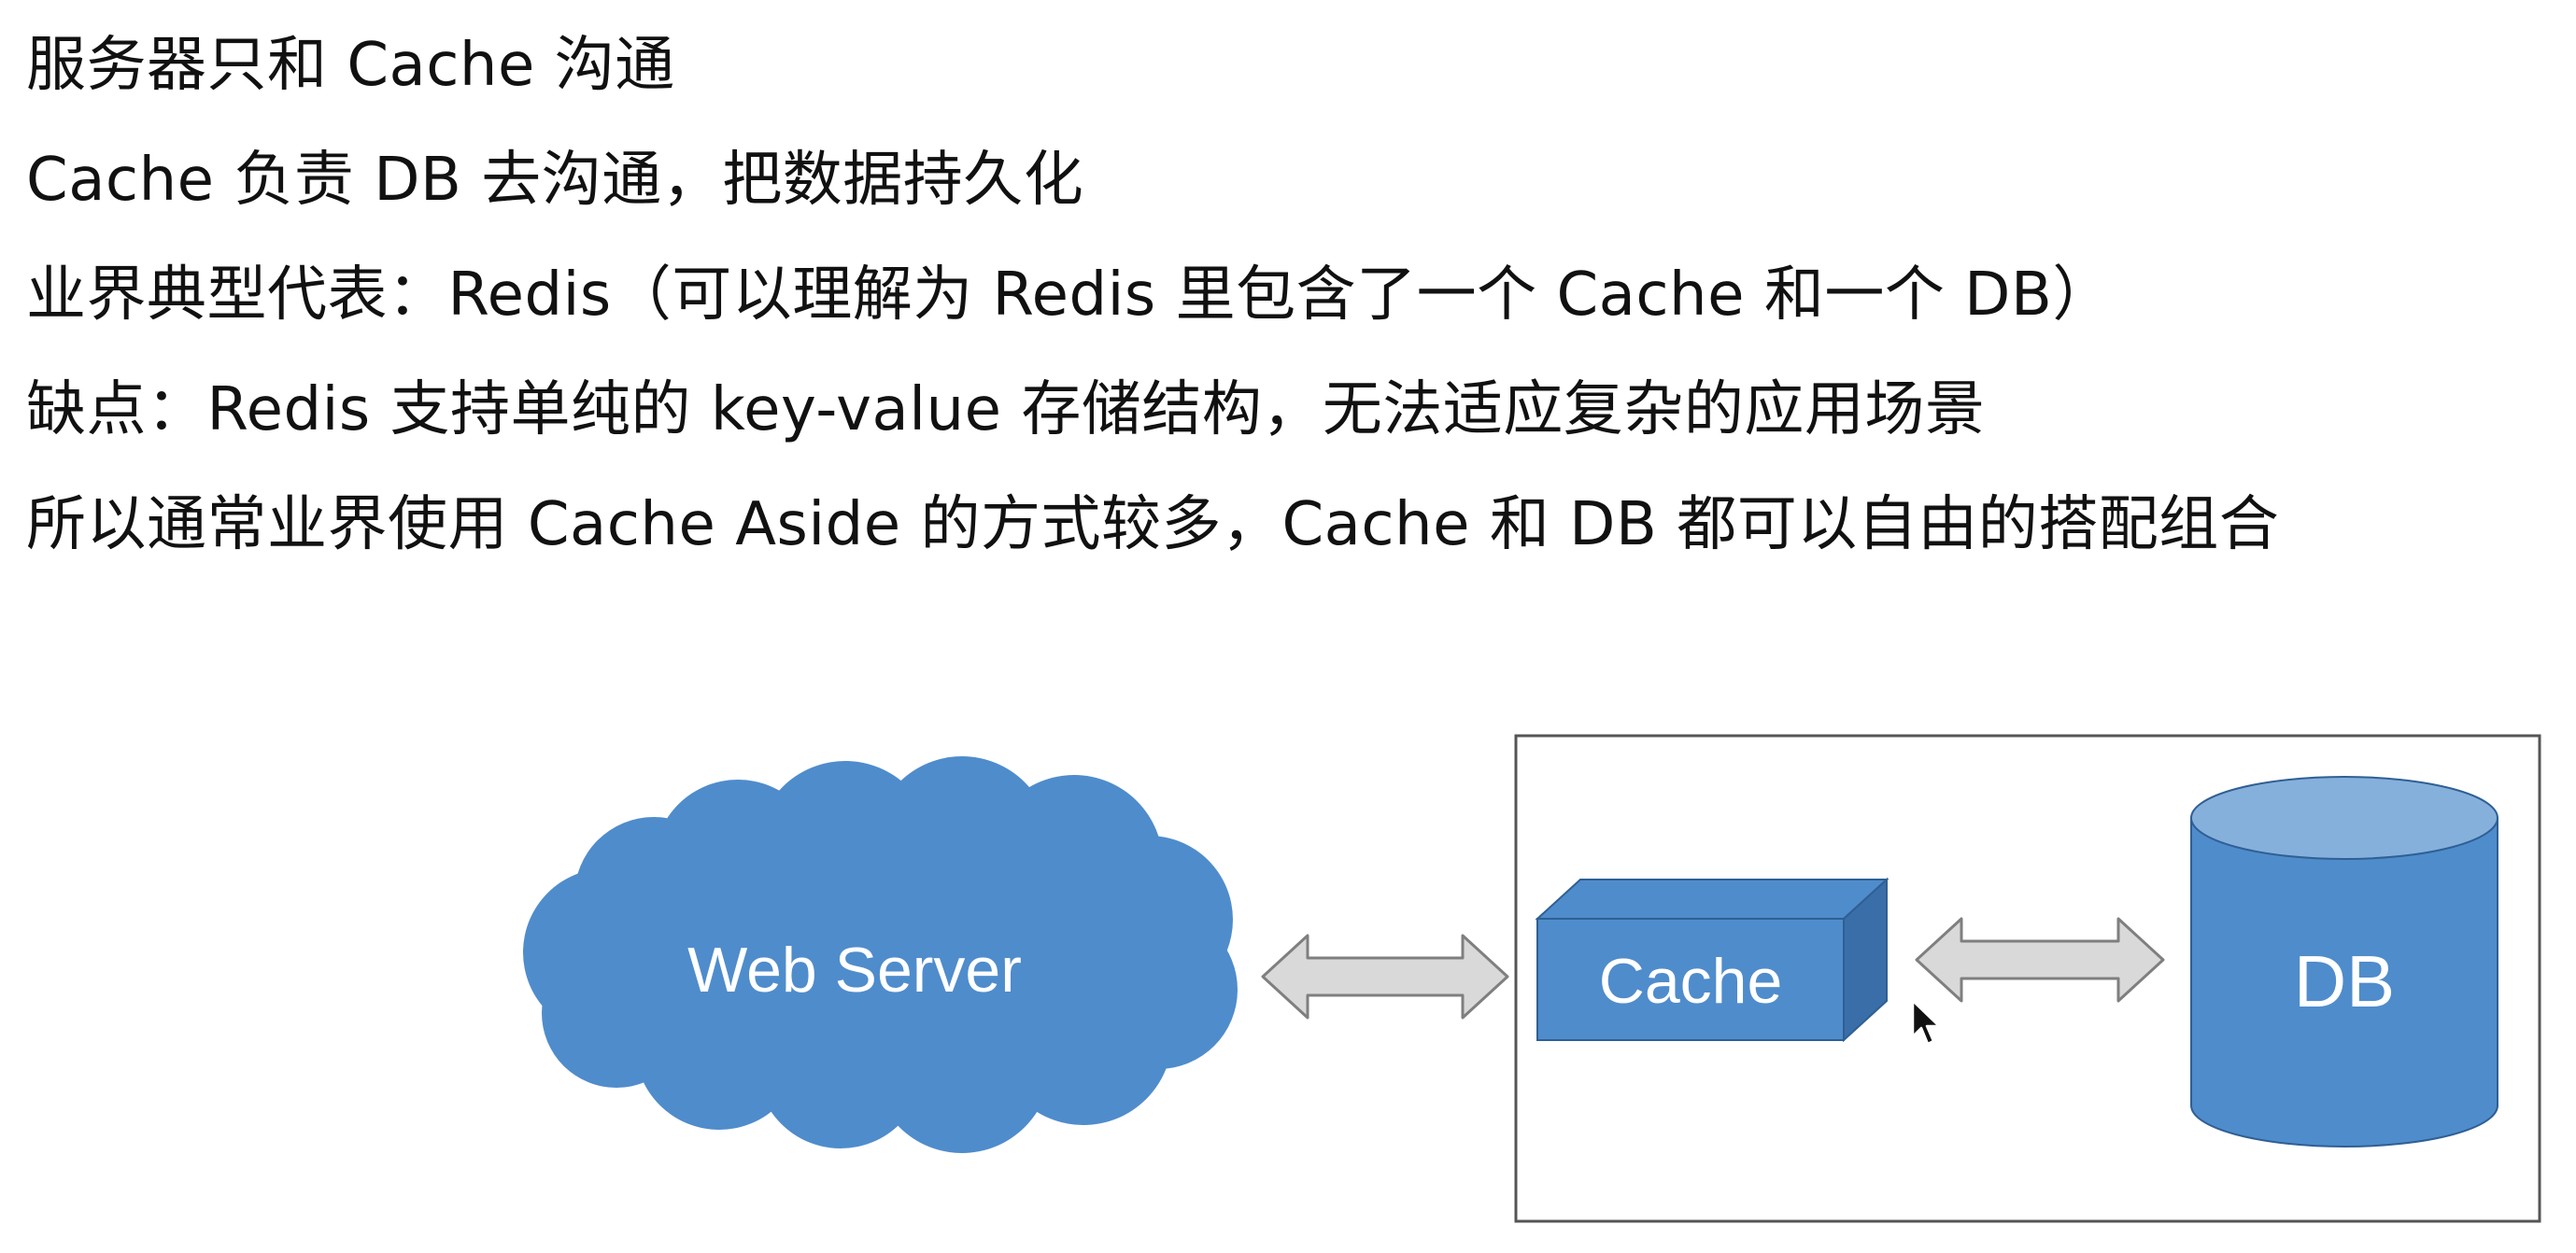 This screenshot has height=1253, width=2576. Describe the element at coordinates (1926, 1022) in the screenshot. I see `mouse-cursor-icon` at that location.